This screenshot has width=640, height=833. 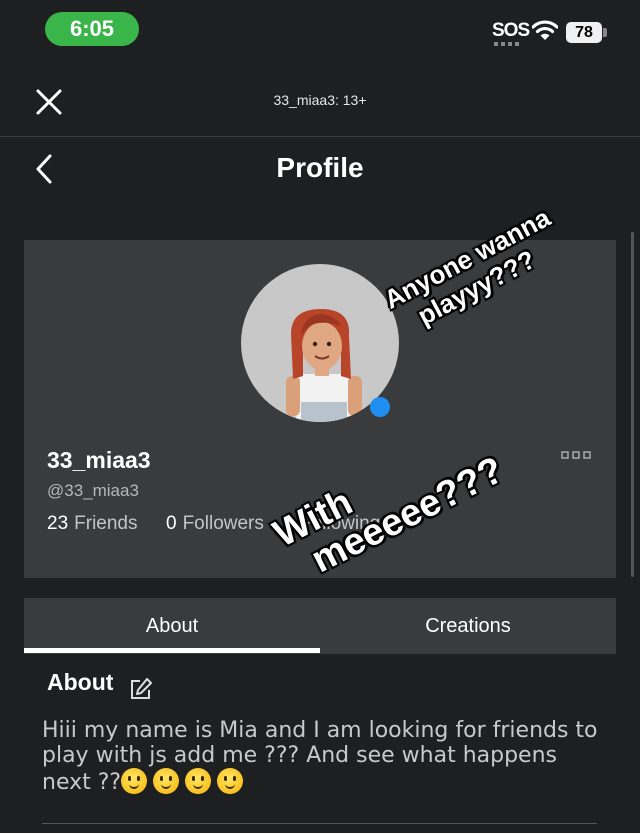 I want to click on profile-username: 33_miaa3, so click(x=99, y=460).